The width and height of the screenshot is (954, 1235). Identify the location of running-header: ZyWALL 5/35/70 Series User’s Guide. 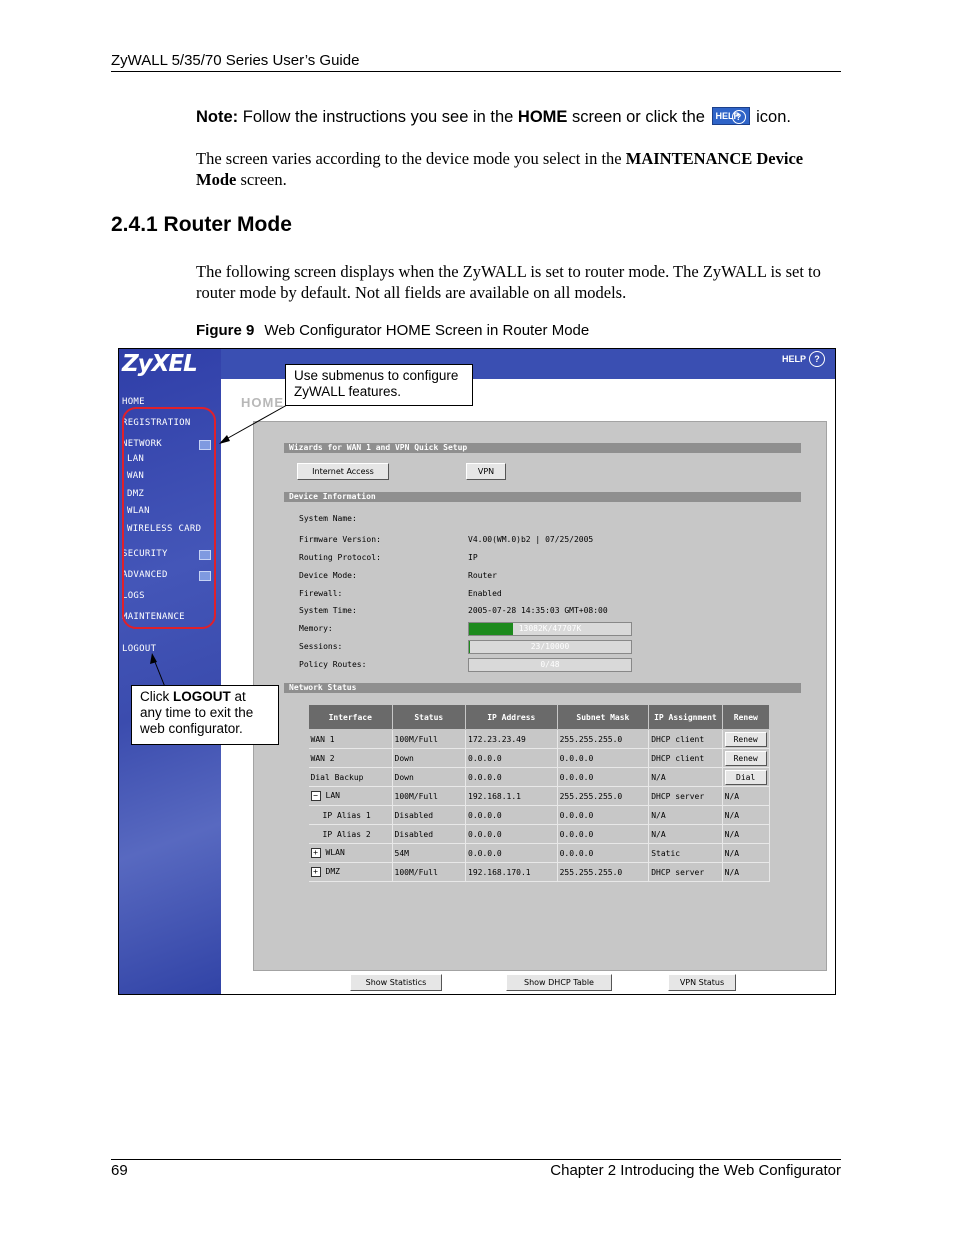
(235, 60).